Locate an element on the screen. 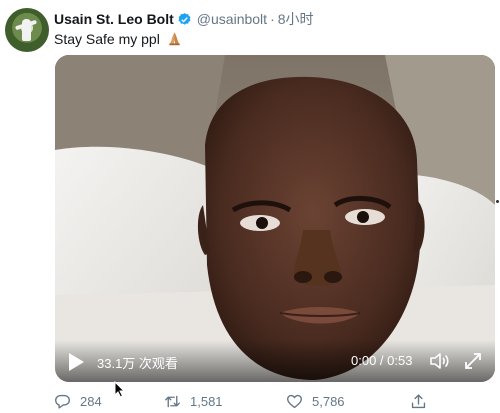 The image size is (500, 413). share-icon is located at coordinates (418, 401).